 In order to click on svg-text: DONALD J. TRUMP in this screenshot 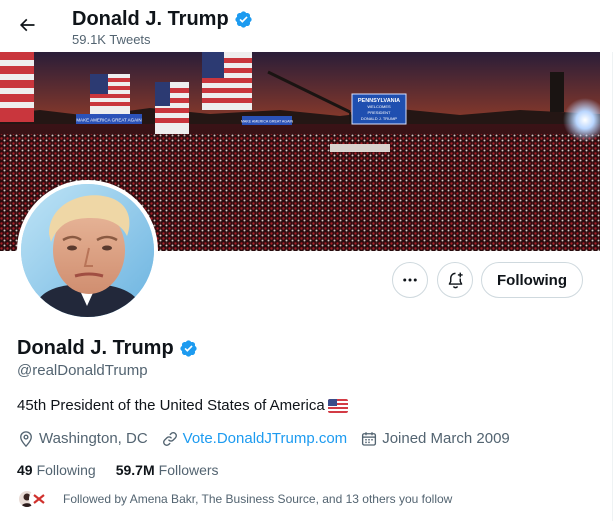, I will do `click(379, 118)`.